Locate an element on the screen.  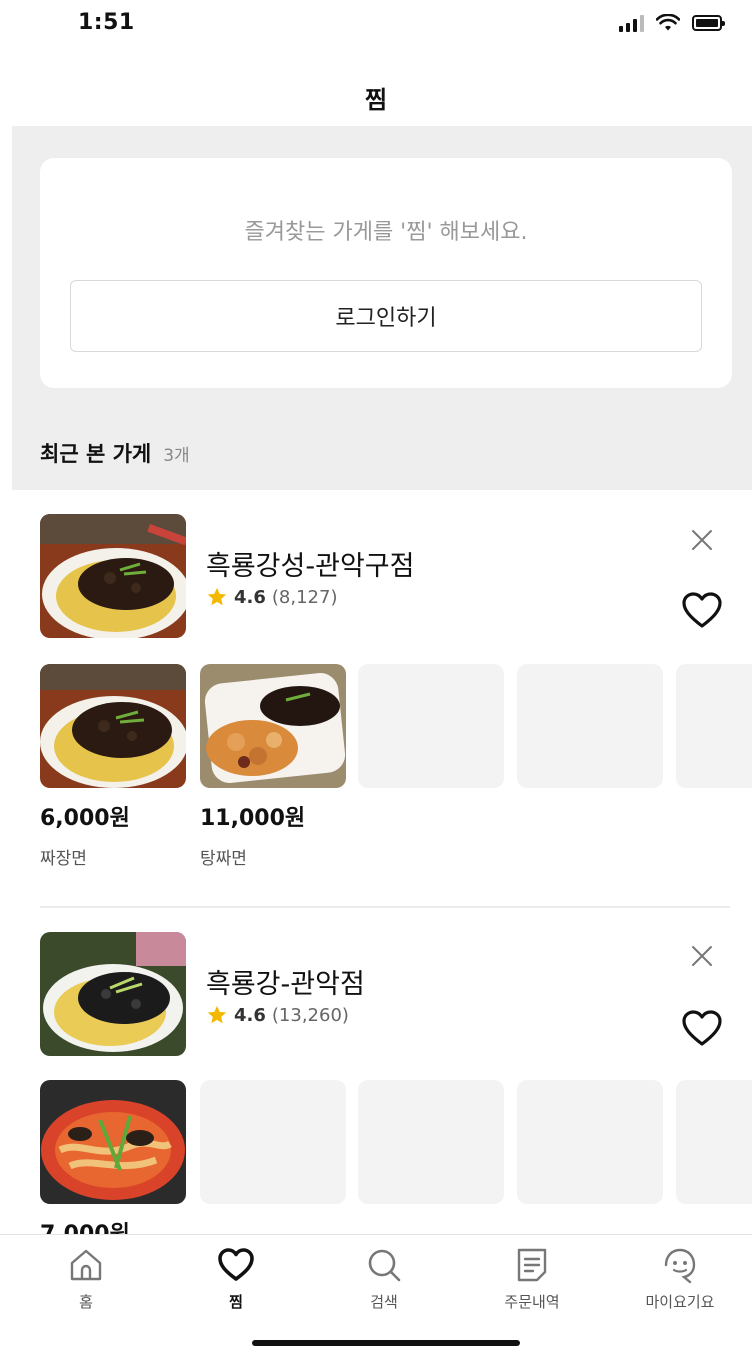
review-count: (8,127) is located at coordinates (304, 597).